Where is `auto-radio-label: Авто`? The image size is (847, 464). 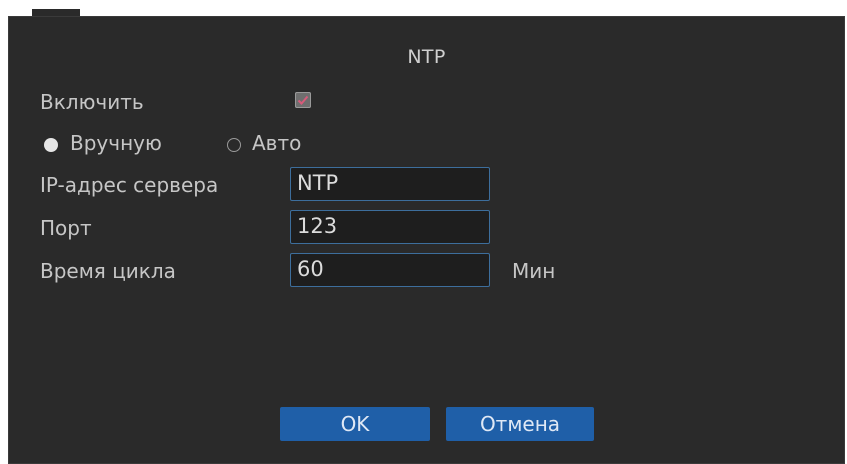 auto-radio-label: Авто is located at coordinates (276, 143).